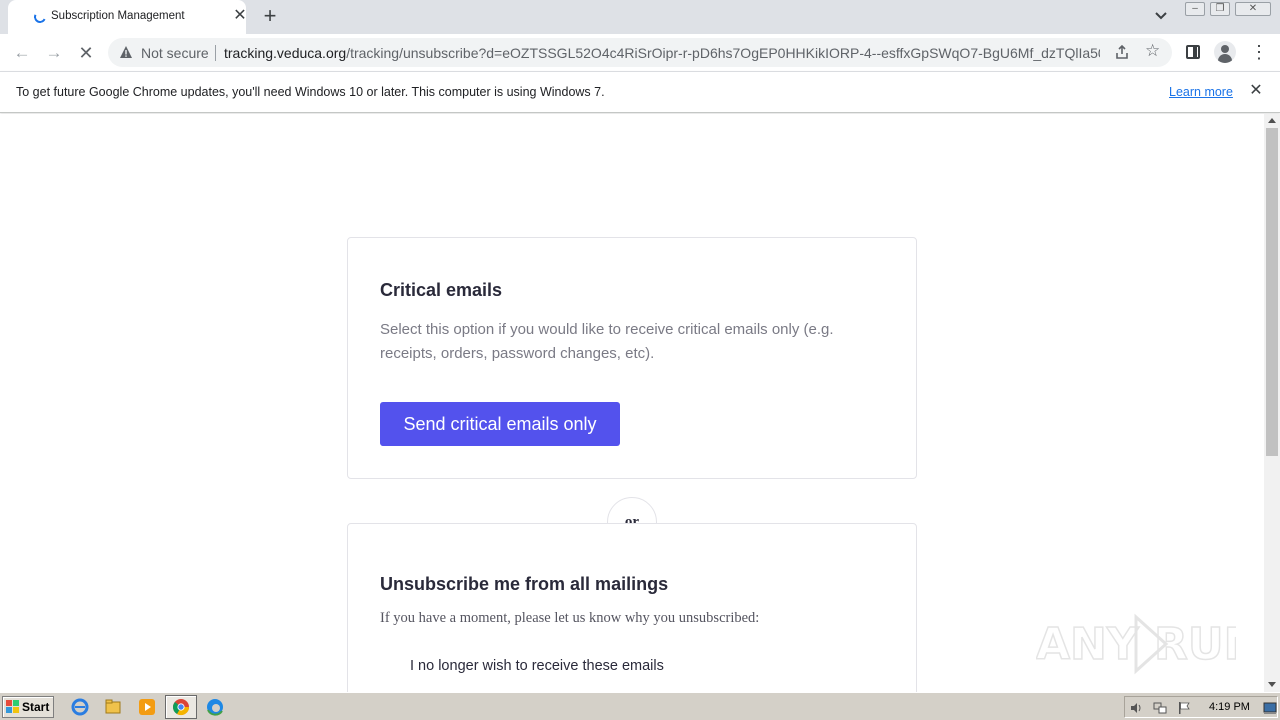  I want to click on file-explorer-icon, so click(113, 707).